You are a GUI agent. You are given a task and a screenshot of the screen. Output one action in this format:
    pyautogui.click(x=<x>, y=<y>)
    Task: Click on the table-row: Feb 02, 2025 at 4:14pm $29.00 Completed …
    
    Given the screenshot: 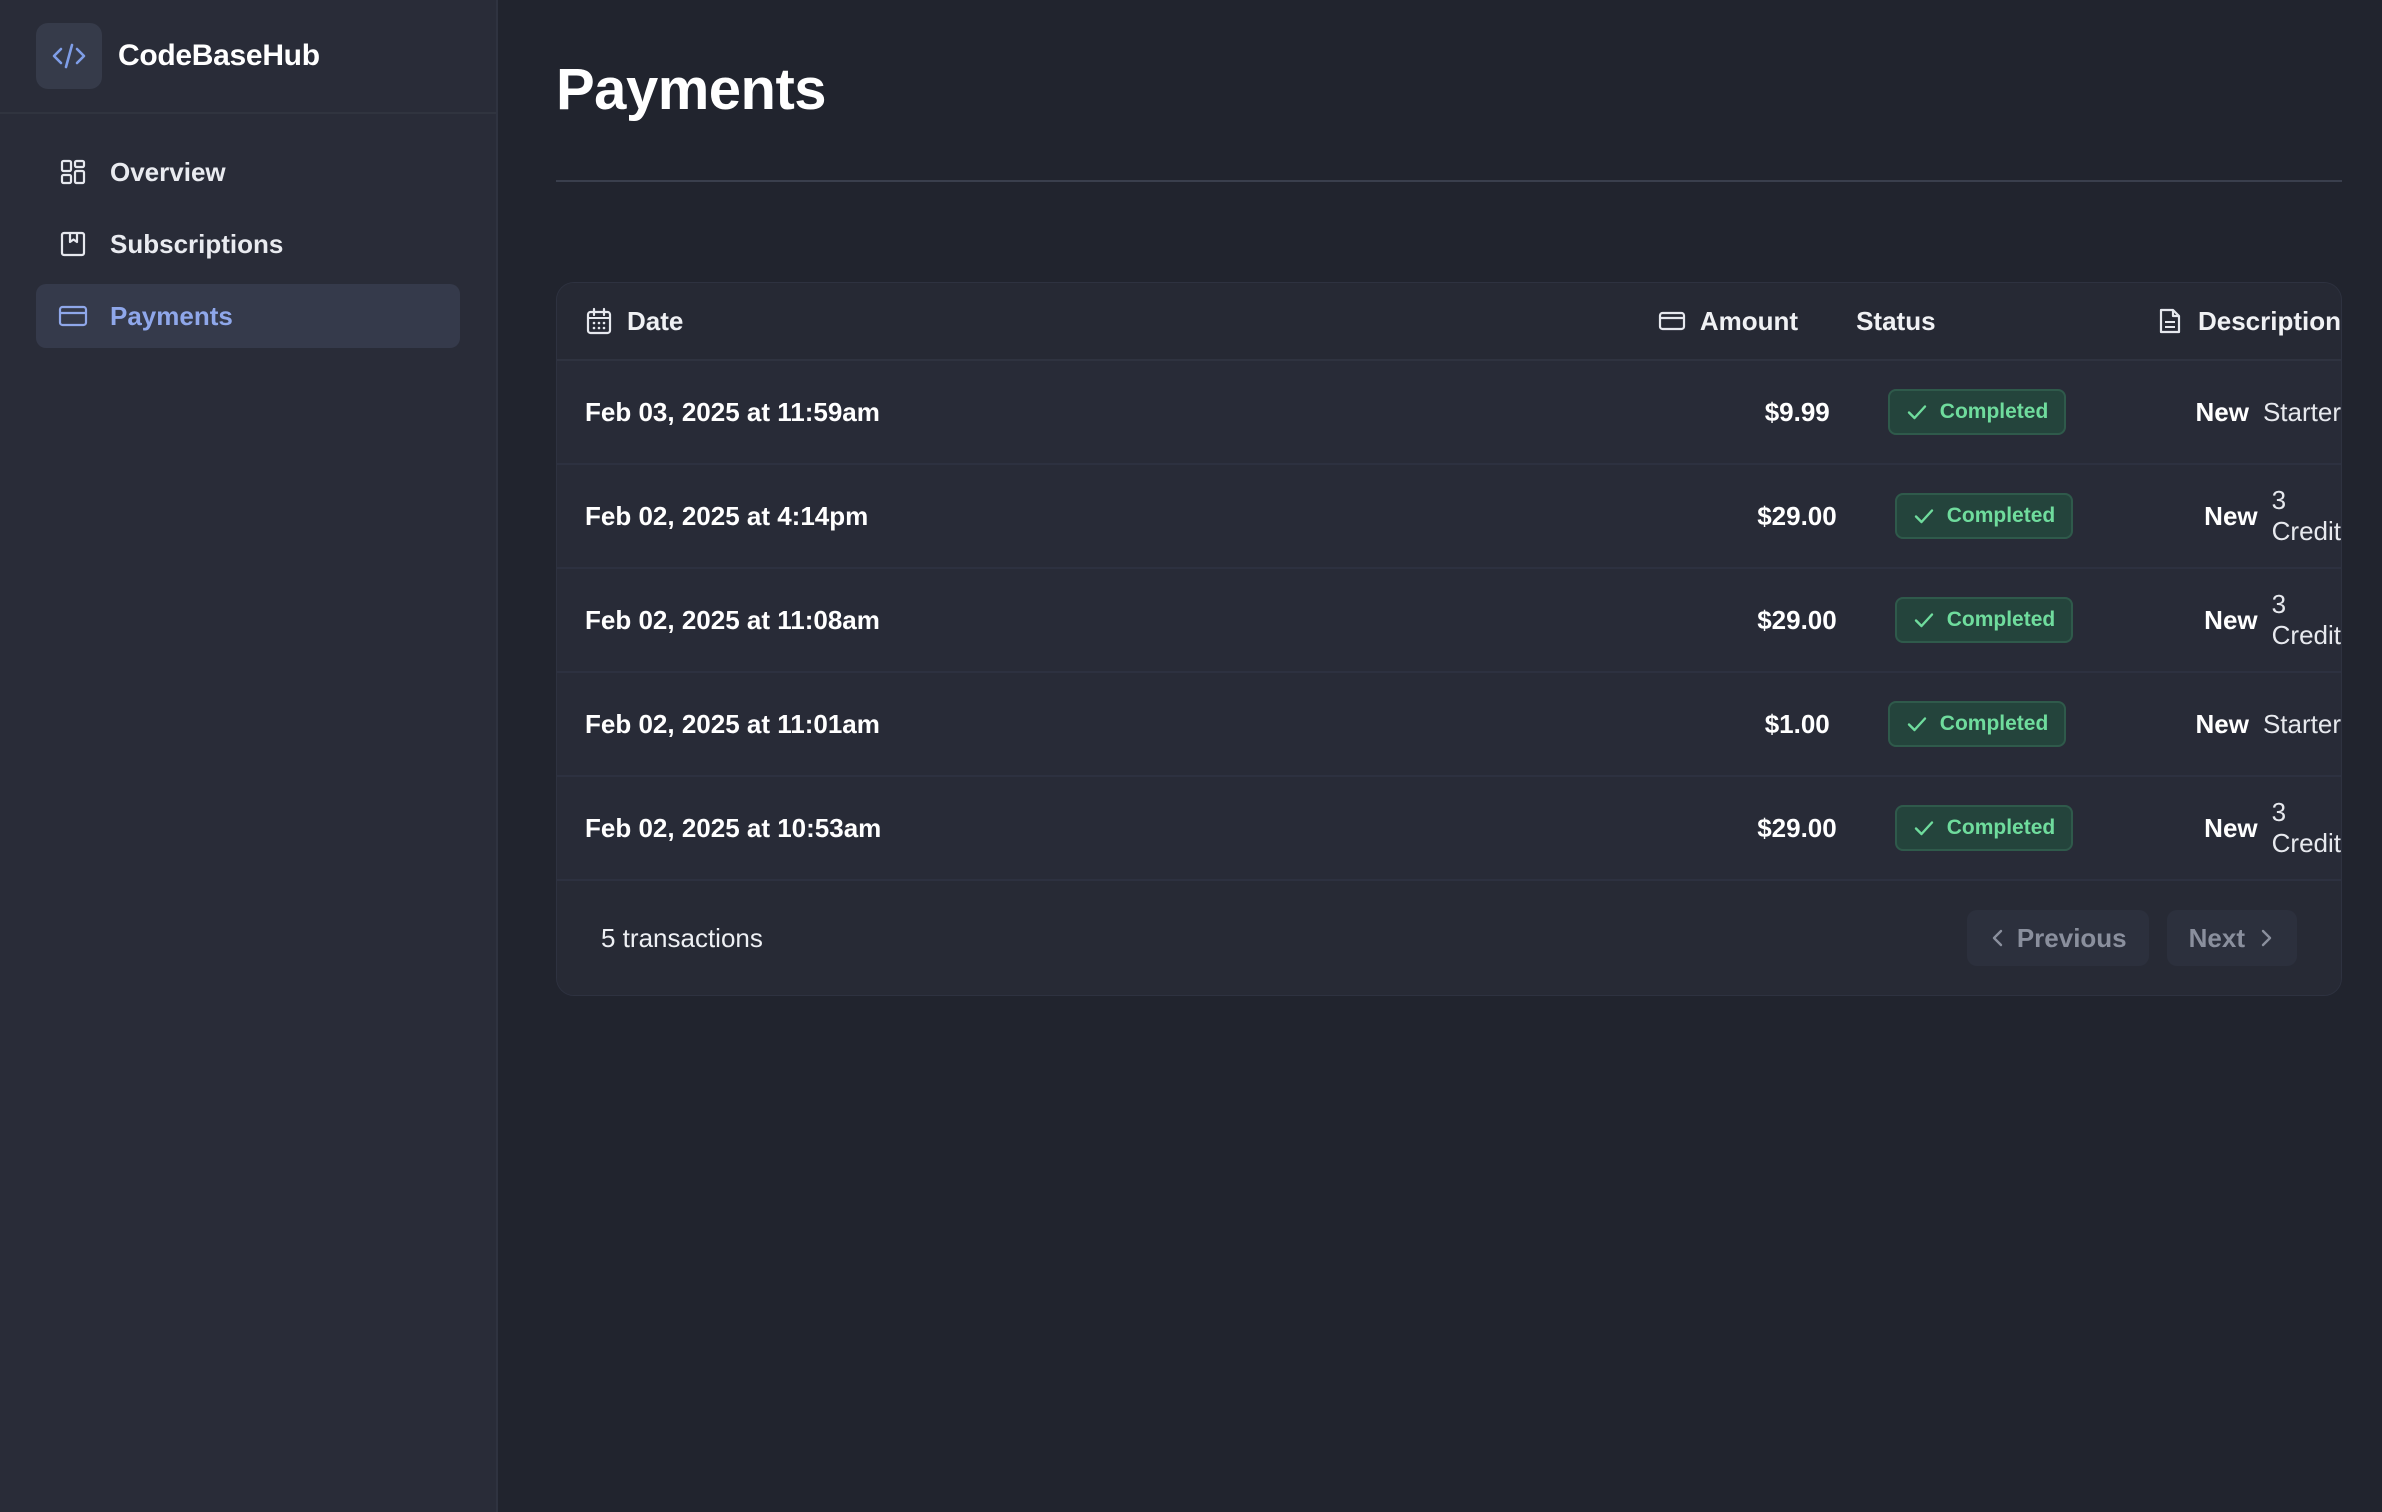 What is the action you would take?
    pyautogui.click(x=1449, y=517)
    